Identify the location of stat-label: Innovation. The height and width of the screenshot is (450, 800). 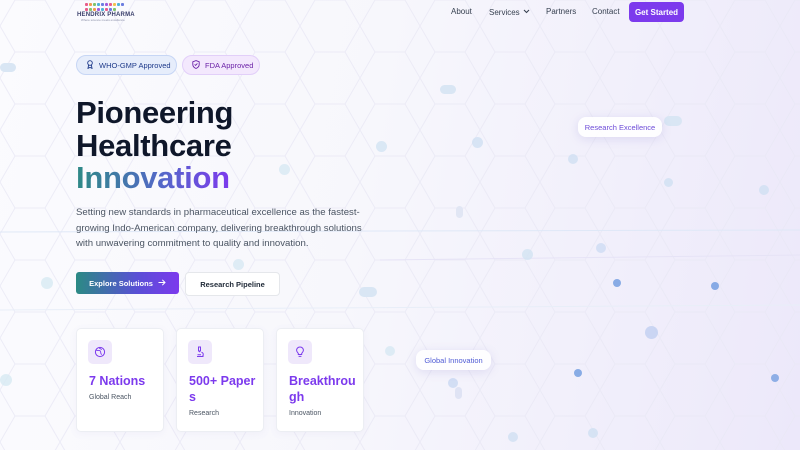
(305, 413).